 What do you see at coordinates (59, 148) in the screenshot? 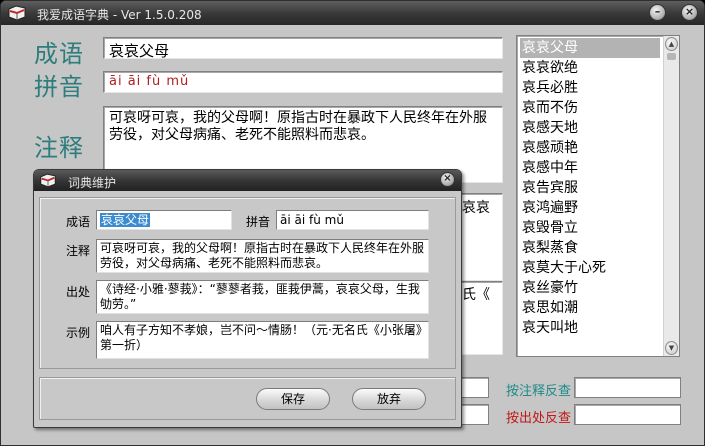
I see `meaning-label: 注释` at bounding box center [59, 148].